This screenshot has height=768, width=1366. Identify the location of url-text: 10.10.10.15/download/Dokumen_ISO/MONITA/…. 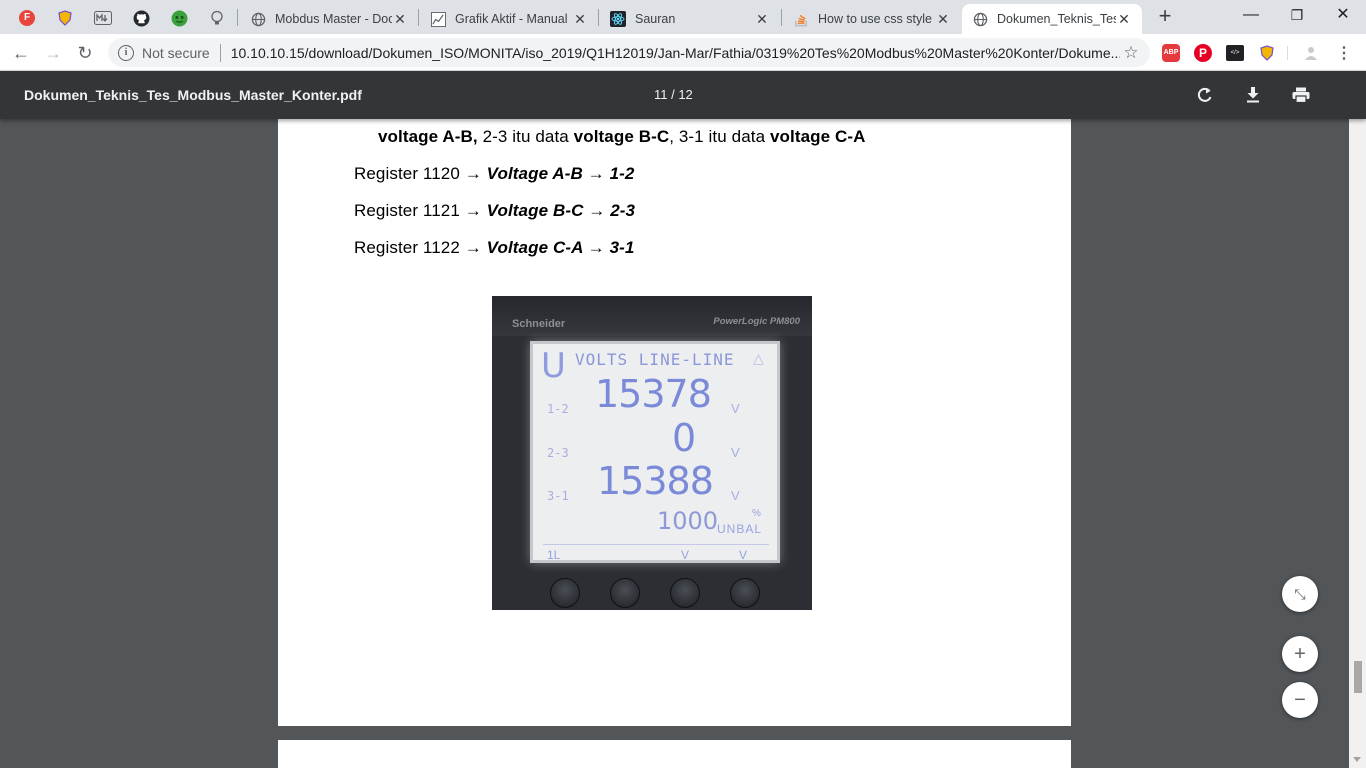
(675, 53).